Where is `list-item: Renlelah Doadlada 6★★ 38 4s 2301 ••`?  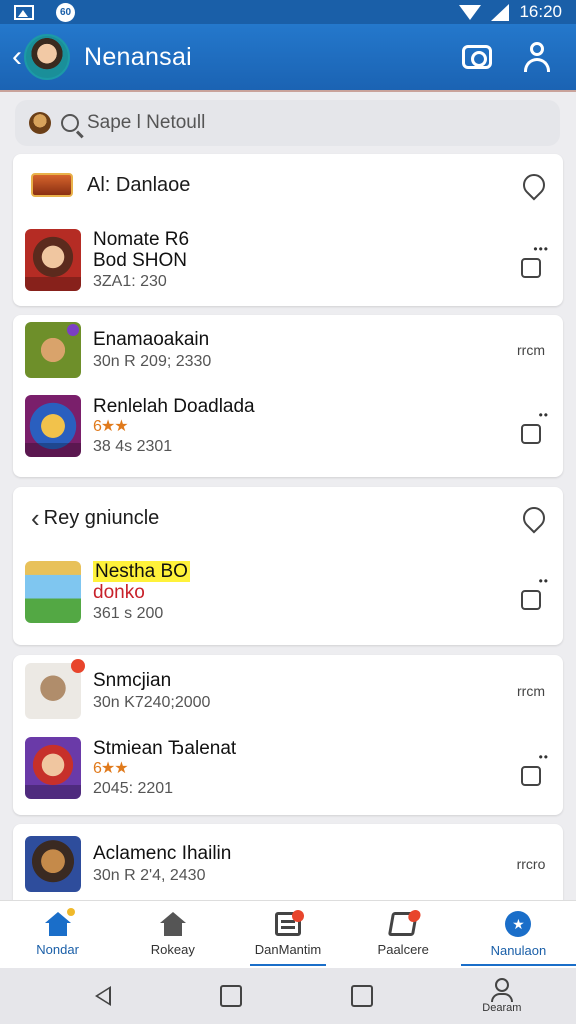 list-item: Renlelah Doadlada 6★★ 38 4s 2301 •• is located at coordinates (288, 426).